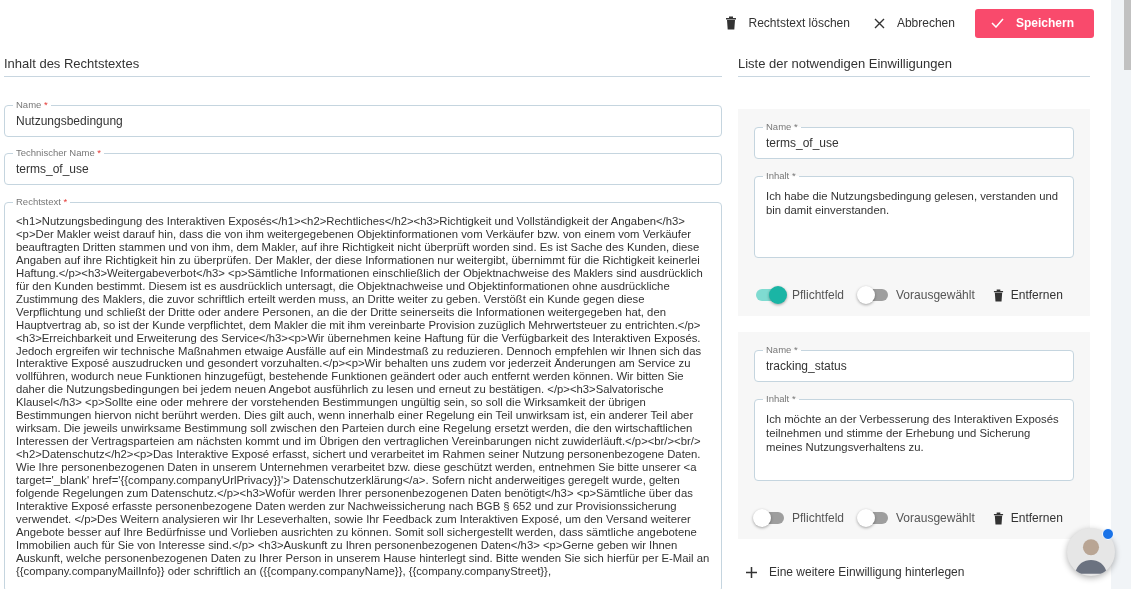 The image size is (1131, 589). Describe the element at coordinates (363, 66) in the screenshot. I see `section-title: Inhalt des Rechtstextes` at that location.